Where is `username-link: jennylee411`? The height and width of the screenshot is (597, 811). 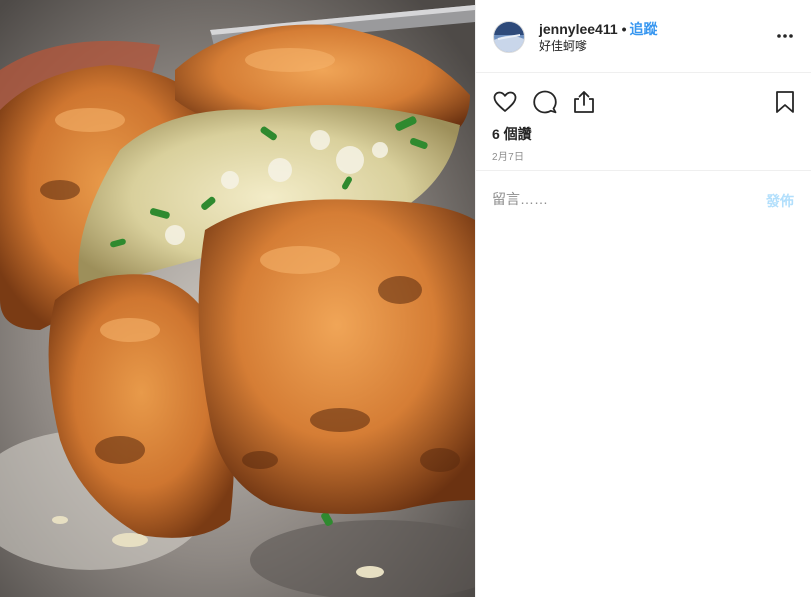
username-link: jennylee411 is located at coordinates (578, 29).